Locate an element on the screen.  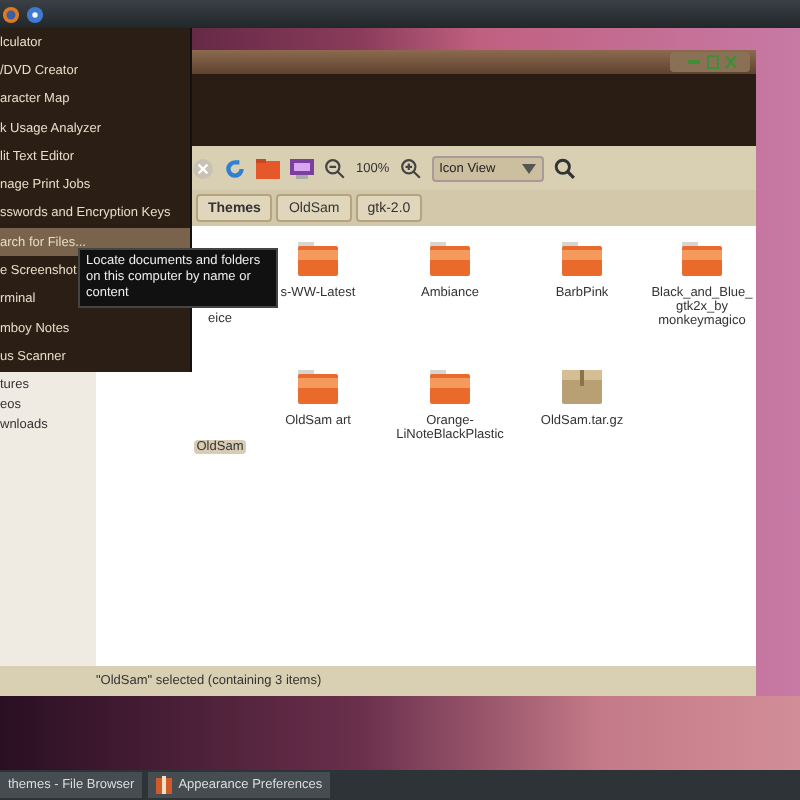
stop-icon is located at coordinates (203, 168).